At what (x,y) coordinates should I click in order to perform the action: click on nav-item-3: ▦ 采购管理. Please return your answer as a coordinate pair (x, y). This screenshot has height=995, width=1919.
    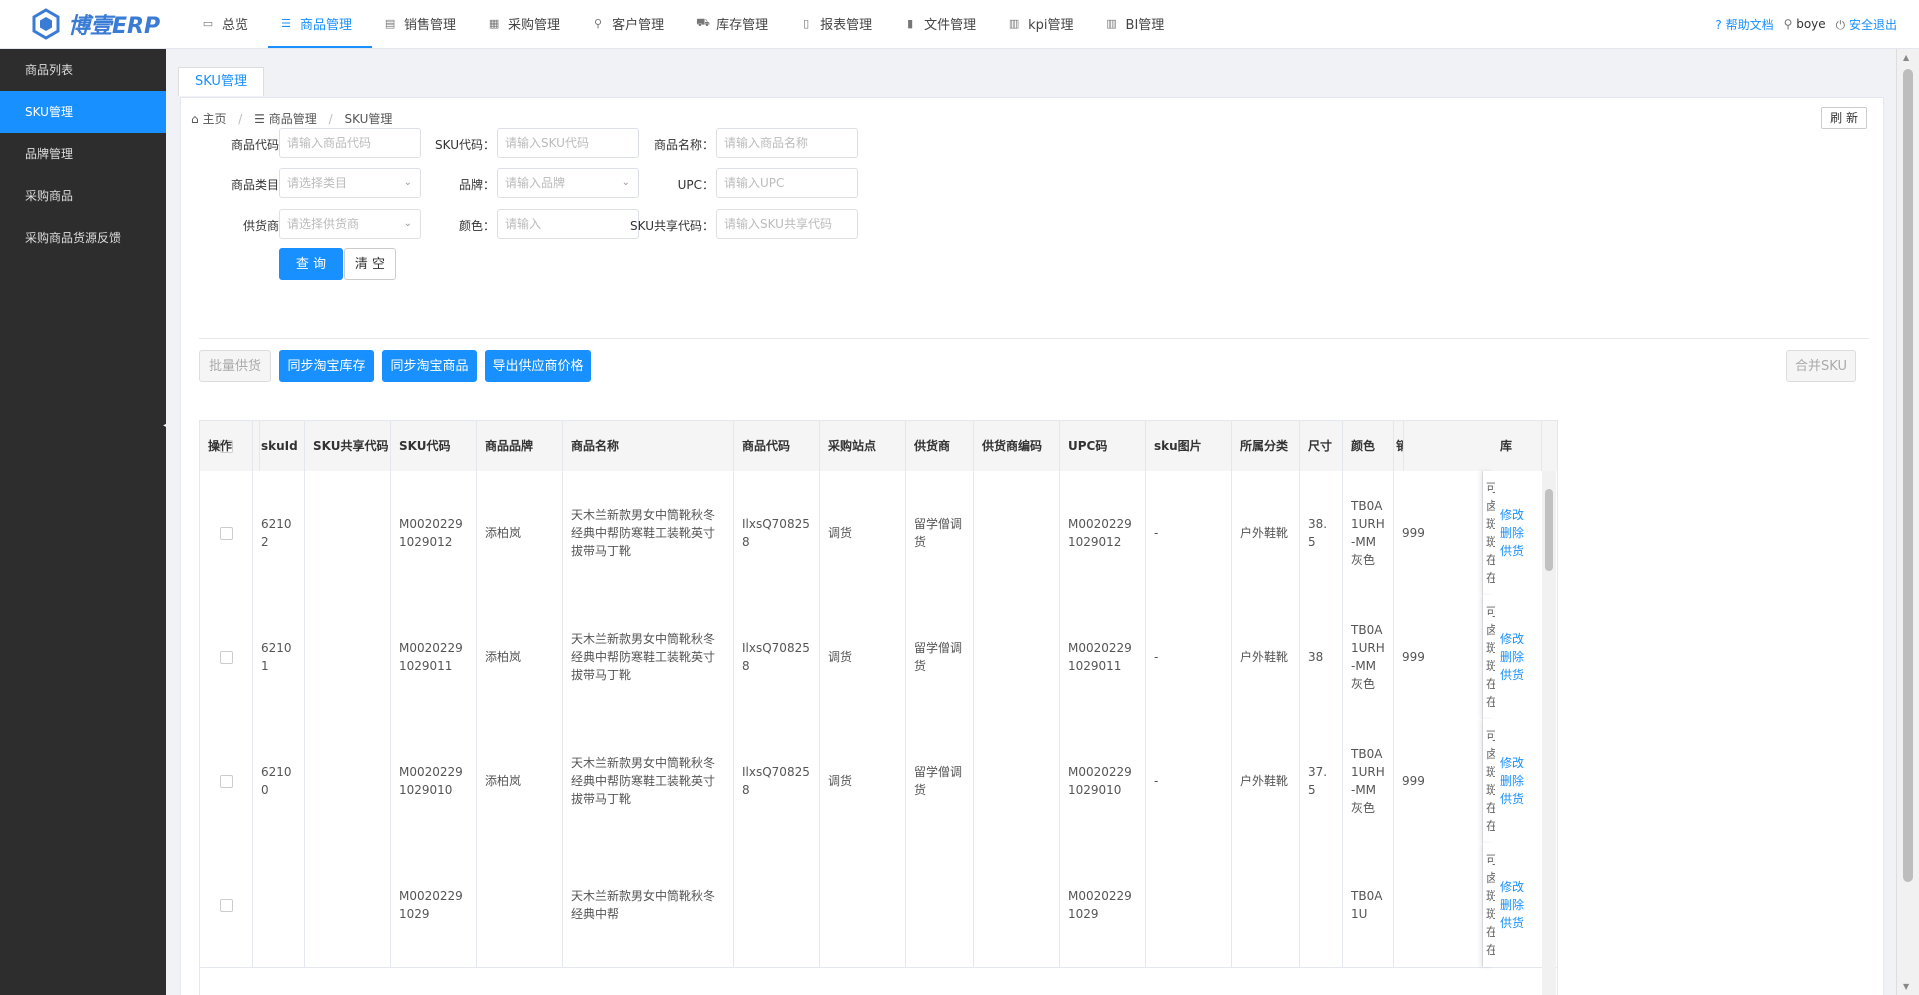
    Looking at the image, I should click on (528, 24).